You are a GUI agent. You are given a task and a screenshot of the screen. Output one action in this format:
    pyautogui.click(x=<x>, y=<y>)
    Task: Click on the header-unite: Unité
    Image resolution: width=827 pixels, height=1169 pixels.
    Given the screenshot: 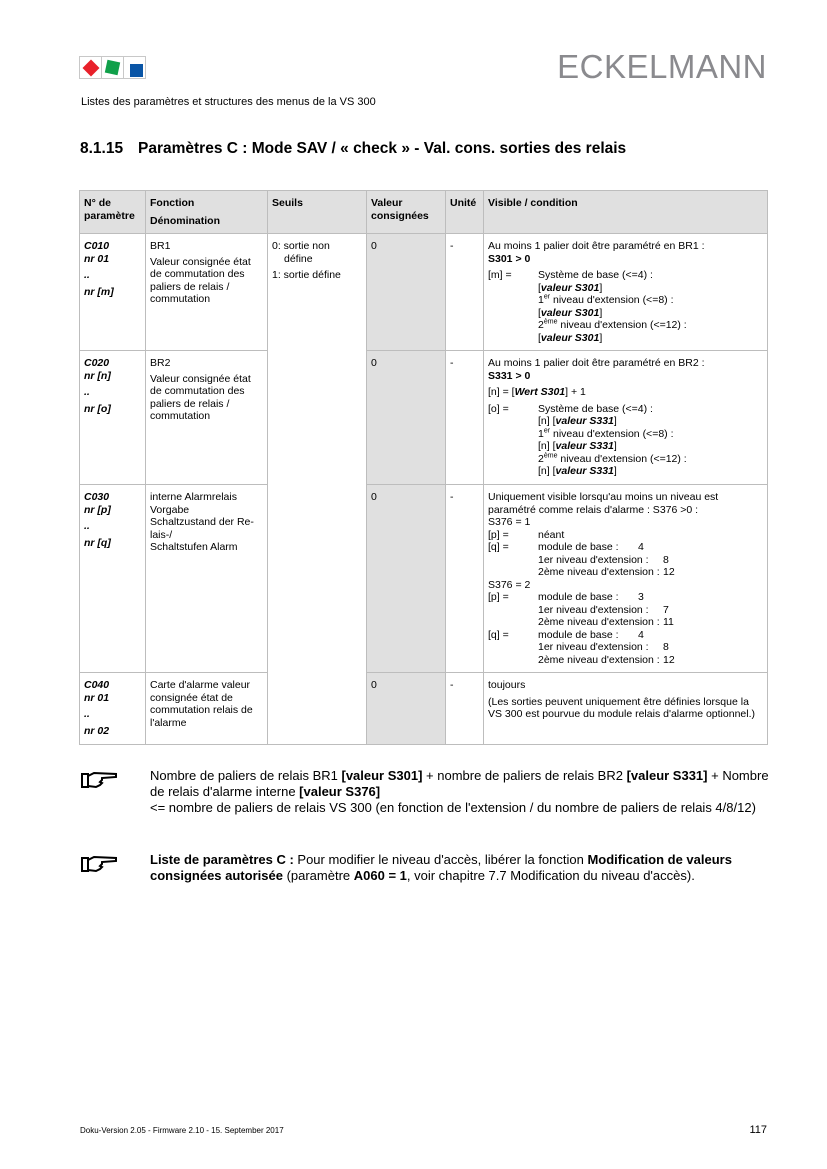 What is the action you would take?
    pyautogui.click(x=464, y=212)
    